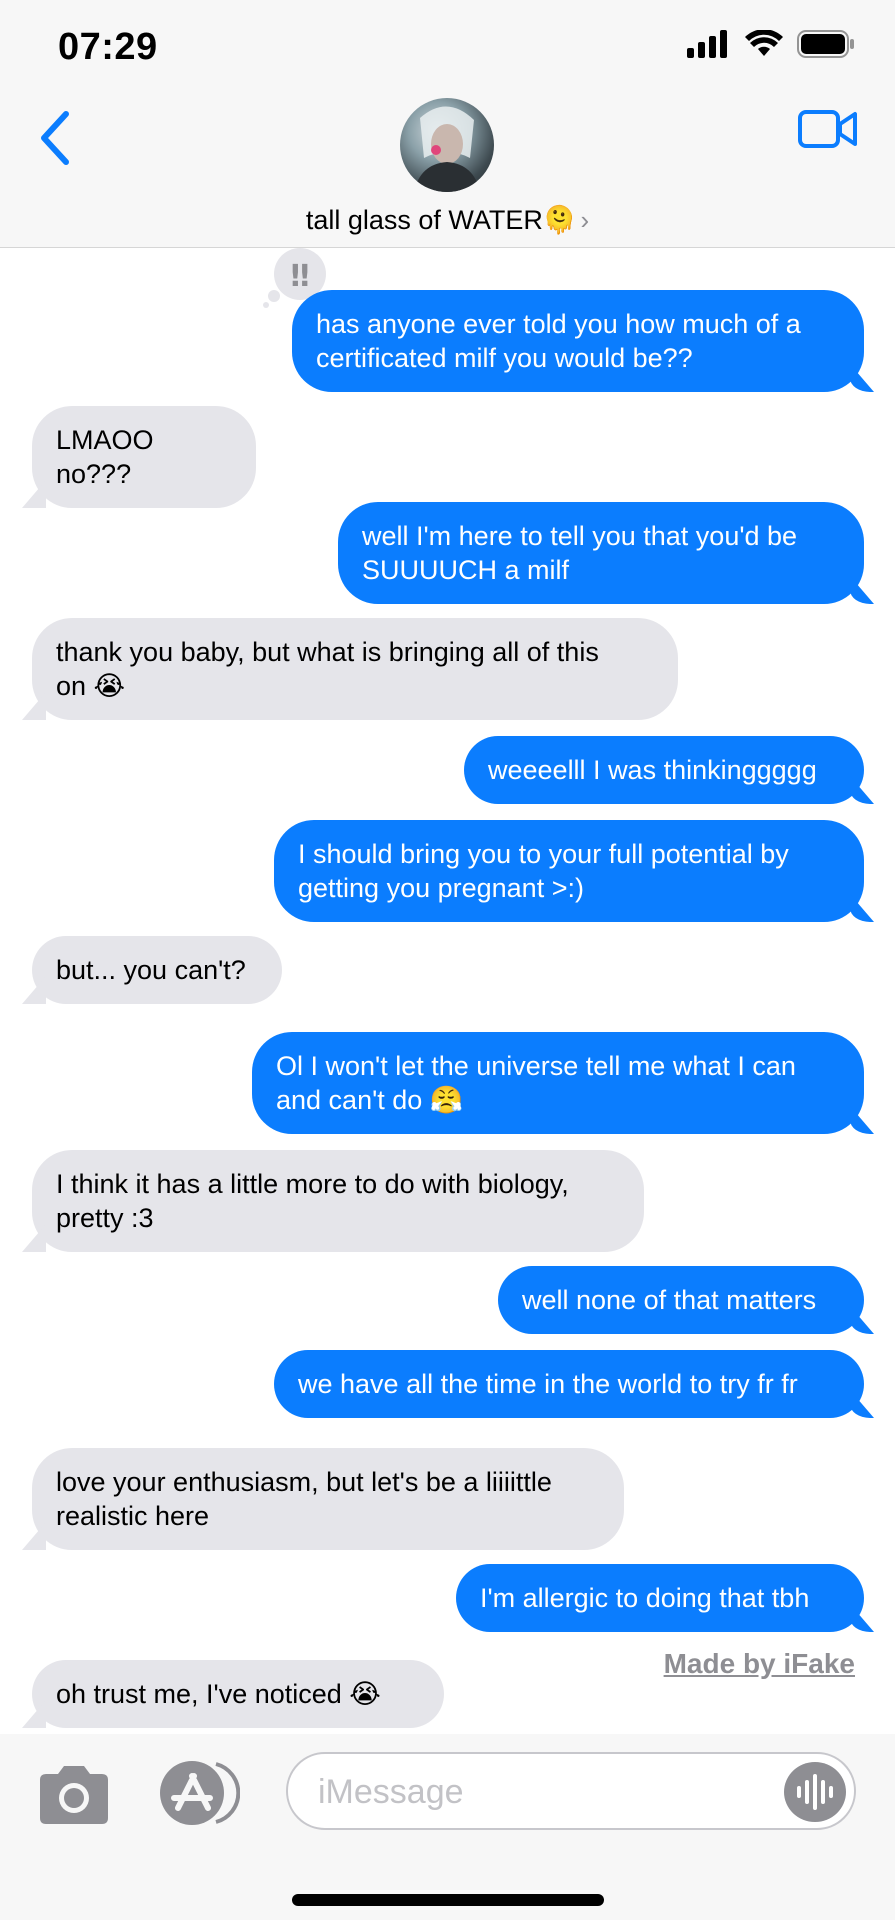  I want to click on cellular-signal-icon, so click(707, 44).